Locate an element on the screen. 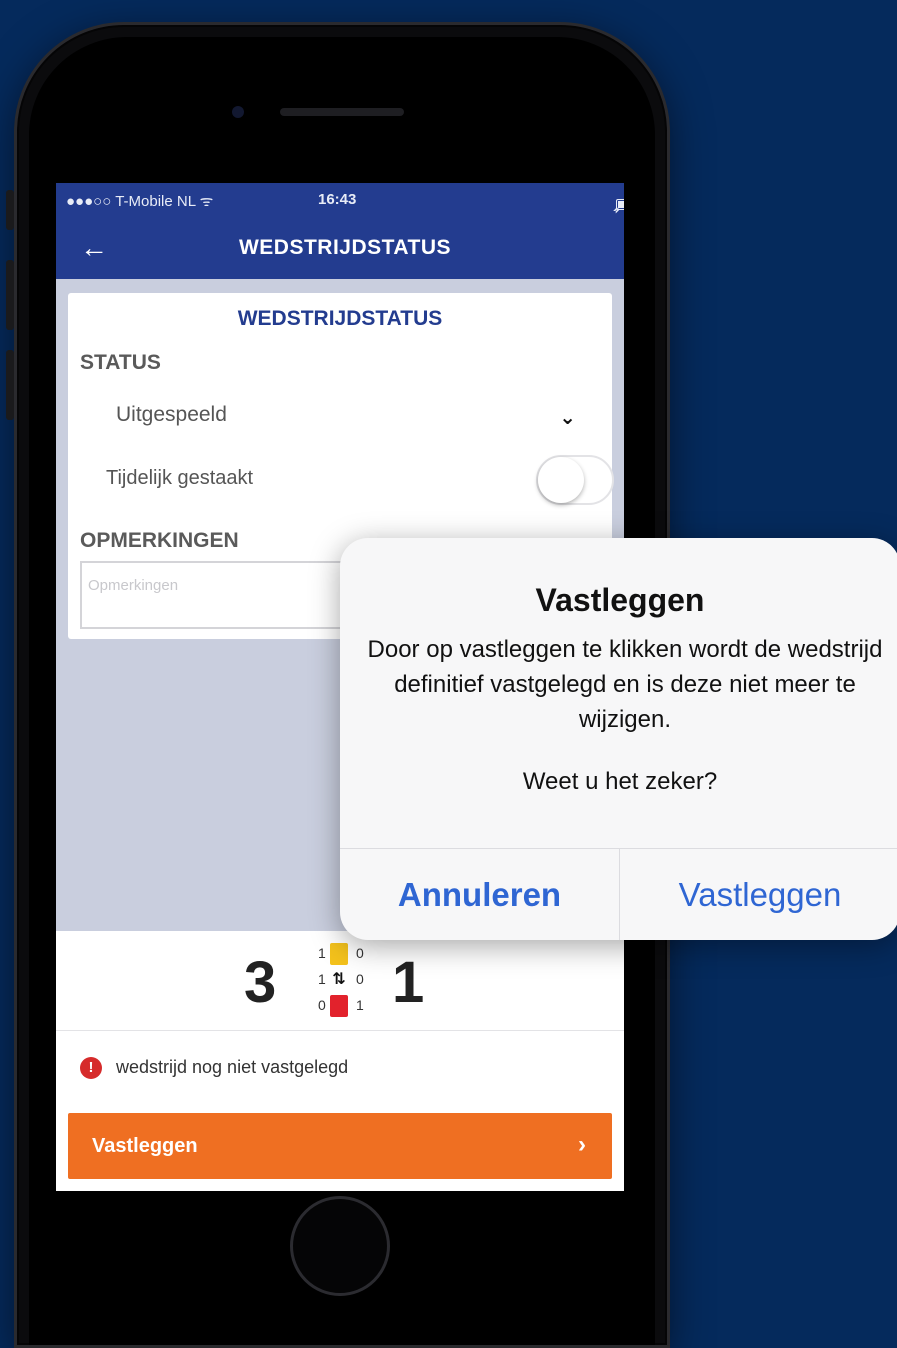 The image size is (897, 1348). substitution-icon: ⇅ is located at coordinates (339, 979).